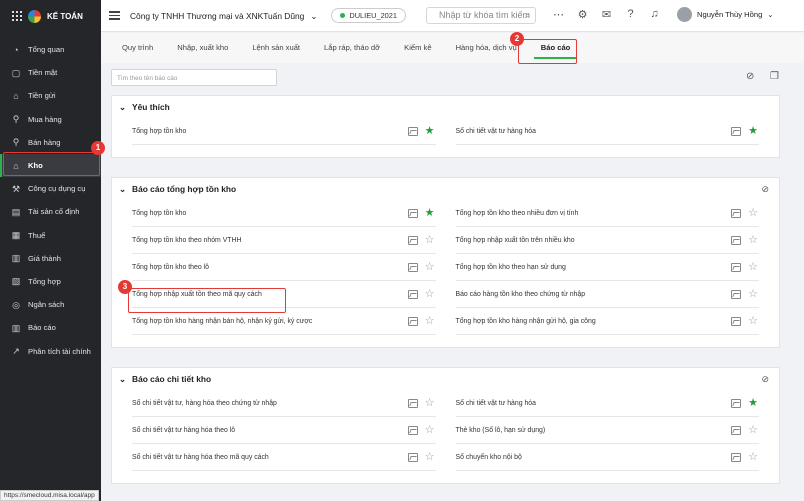 The width and height of the screenshot is (804, 501). Describe the element at coordinates (50, 281) in the screenshot. I see `sidebar-item: ▧ Tổng hợp` at that location.